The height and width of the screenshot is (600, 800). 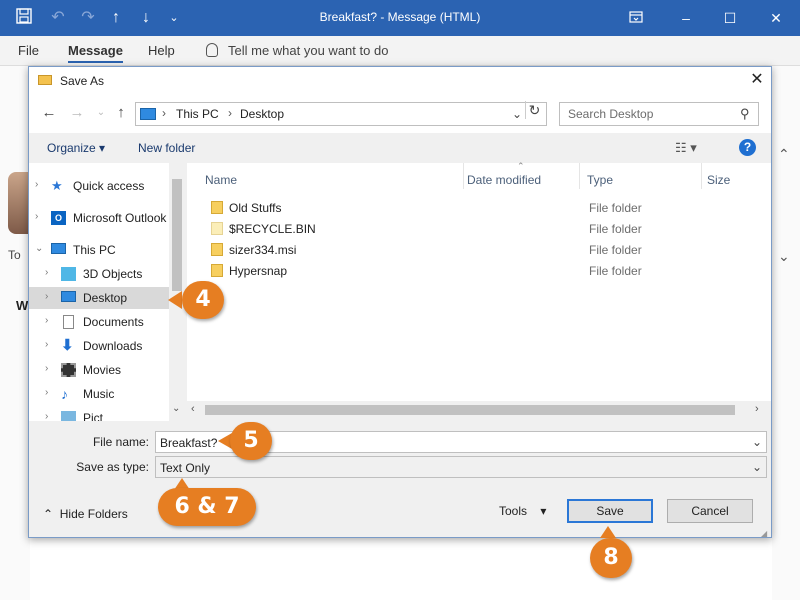 What do you see at coordinates (121, 113) in the screenshot?
I see `up-folder-icon: ↑` at bounding box center [121, 113].